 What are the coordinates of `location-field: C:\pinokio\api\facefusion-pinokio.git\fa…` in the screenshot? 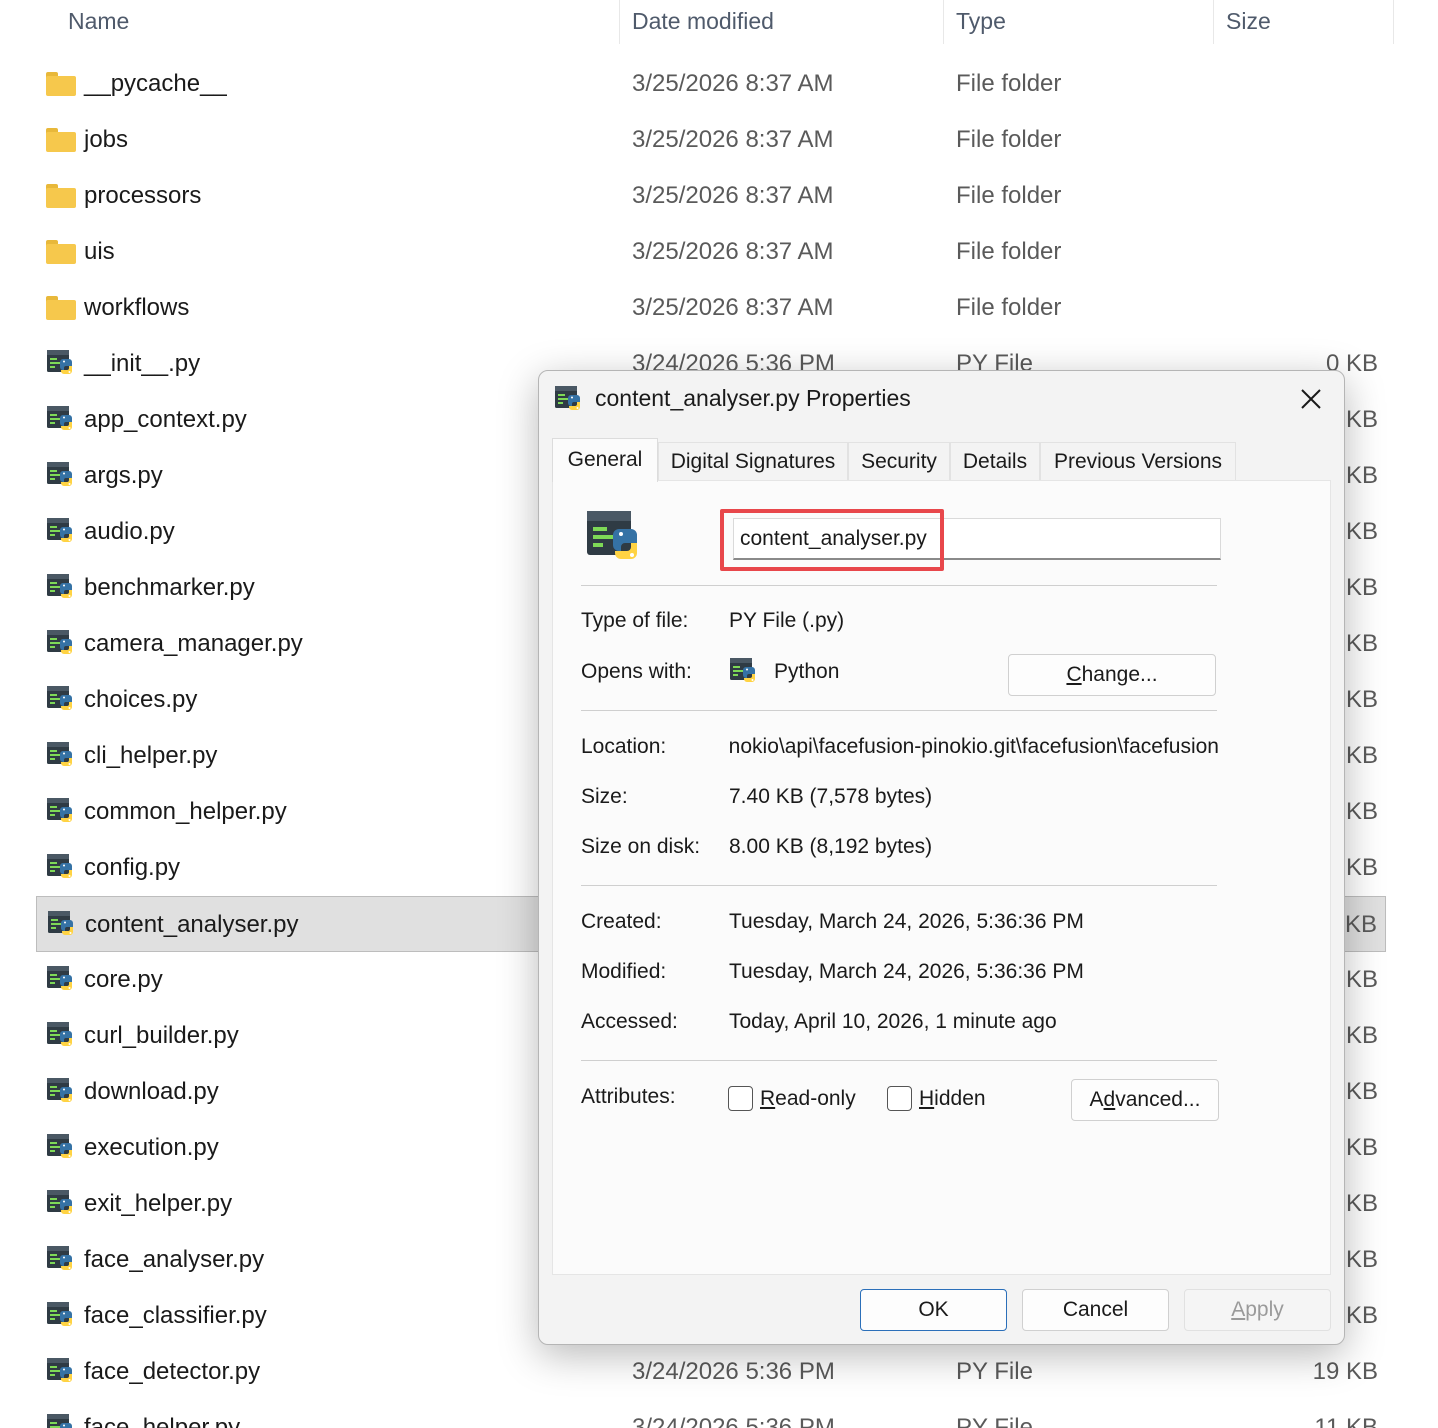 It's located at (974, 750).